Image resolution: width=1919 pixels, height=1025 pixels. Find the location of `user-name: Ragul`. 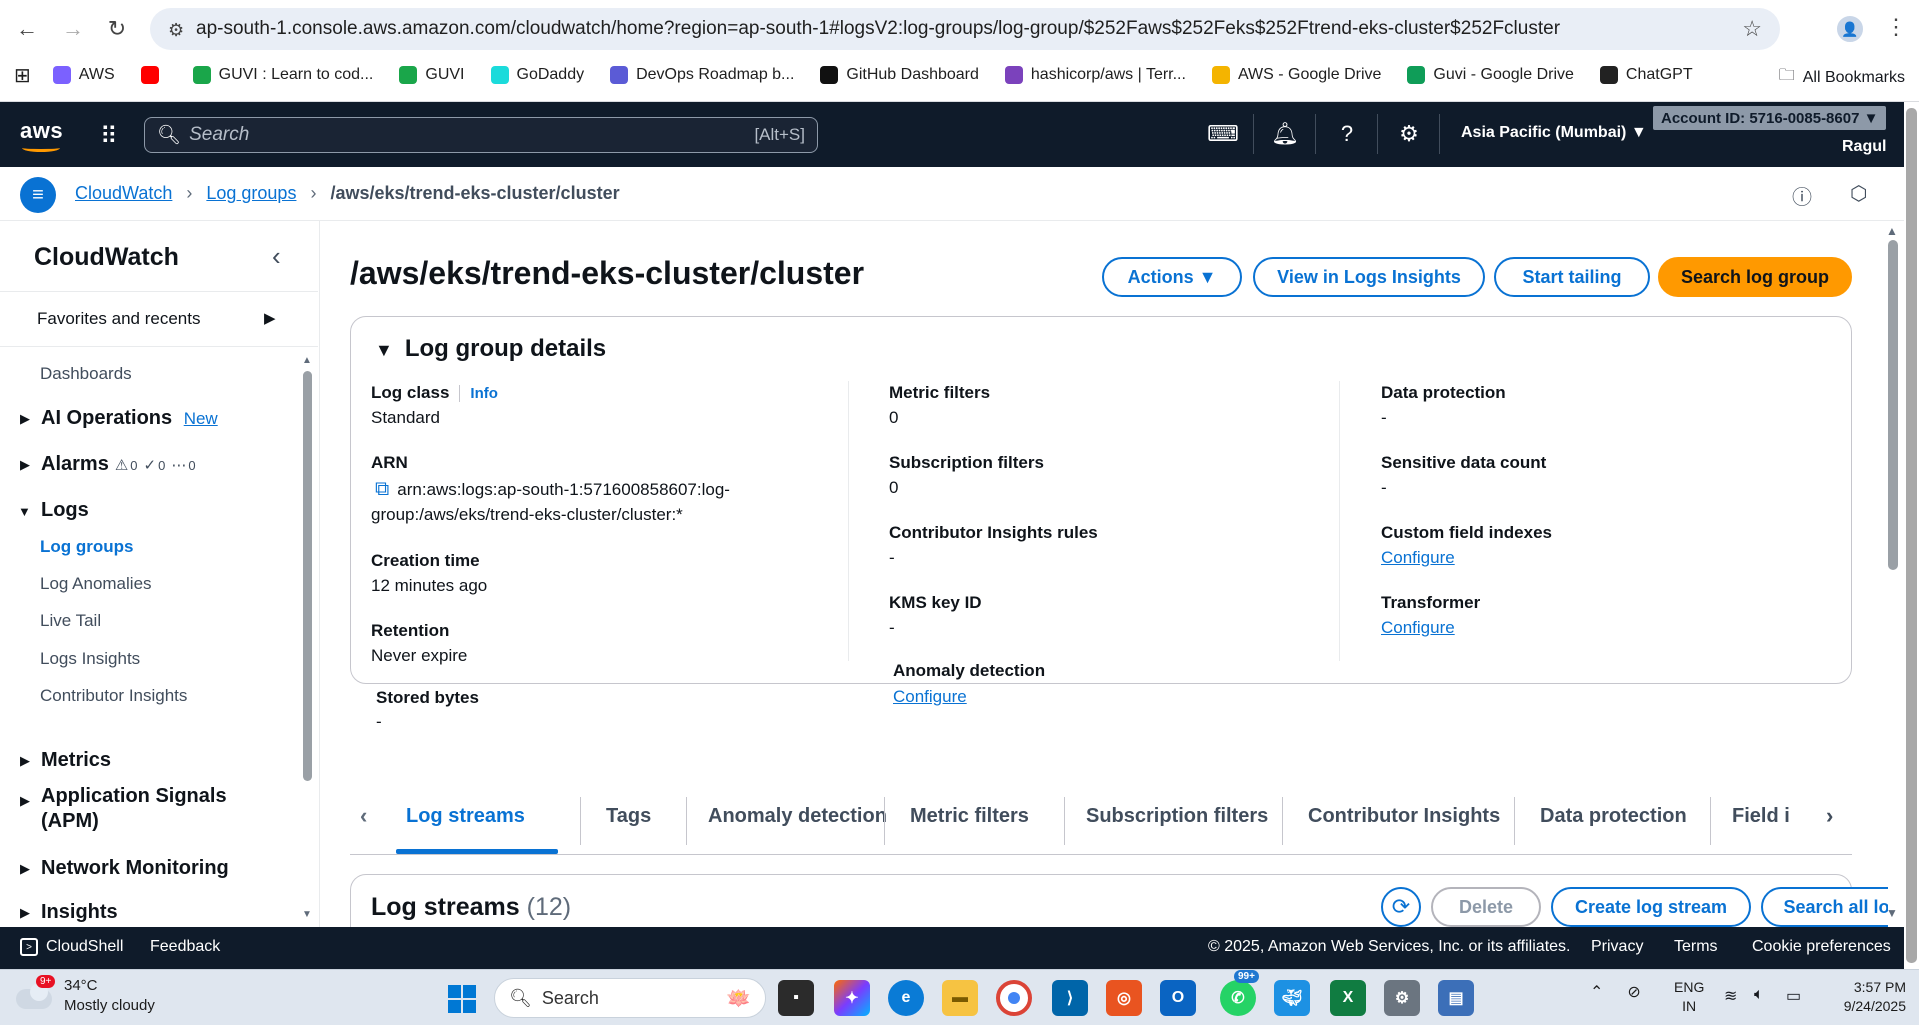

user-name: Ragul is located at coordinates (1864, 147).